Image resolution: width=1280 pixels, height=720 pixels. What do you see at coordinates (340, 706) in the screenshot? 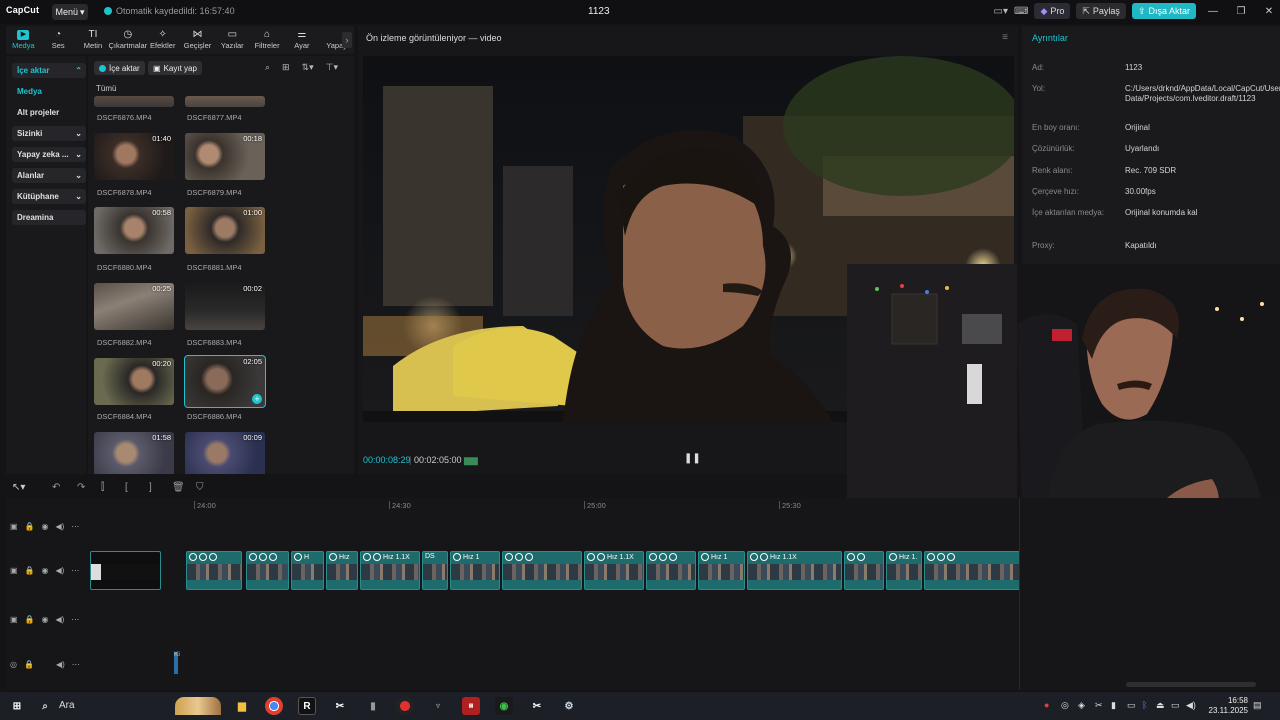
I see `capcut-icon: ✂` at bounding box center [340, 706].